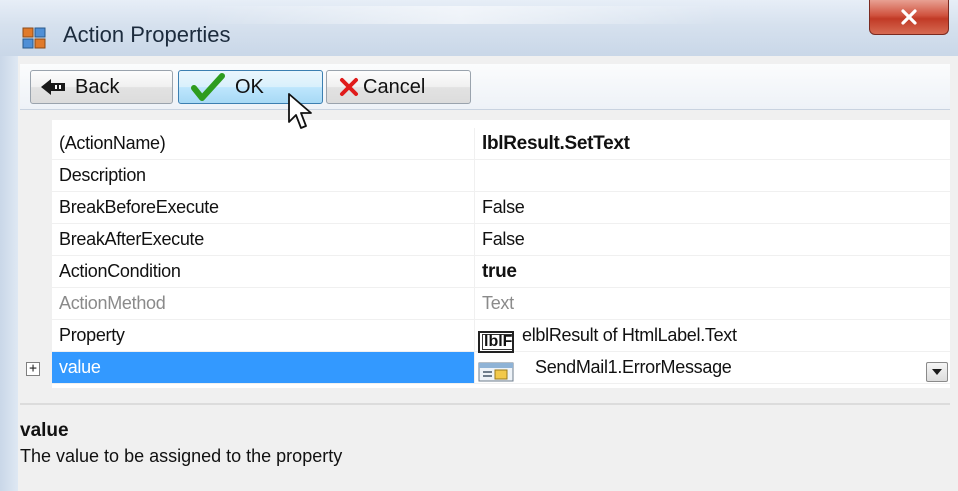 This screenshot has height=491, width=958. I want to click on property-row-description: Description, so click(501, 176).